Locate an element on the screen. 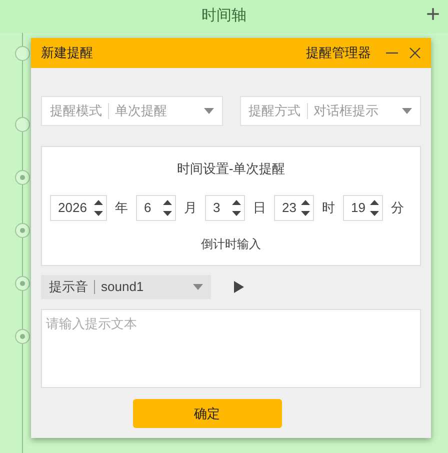 The height and width of the screenshot is (453, 448). unit-label: 分 is located at coordinates (397, 207).